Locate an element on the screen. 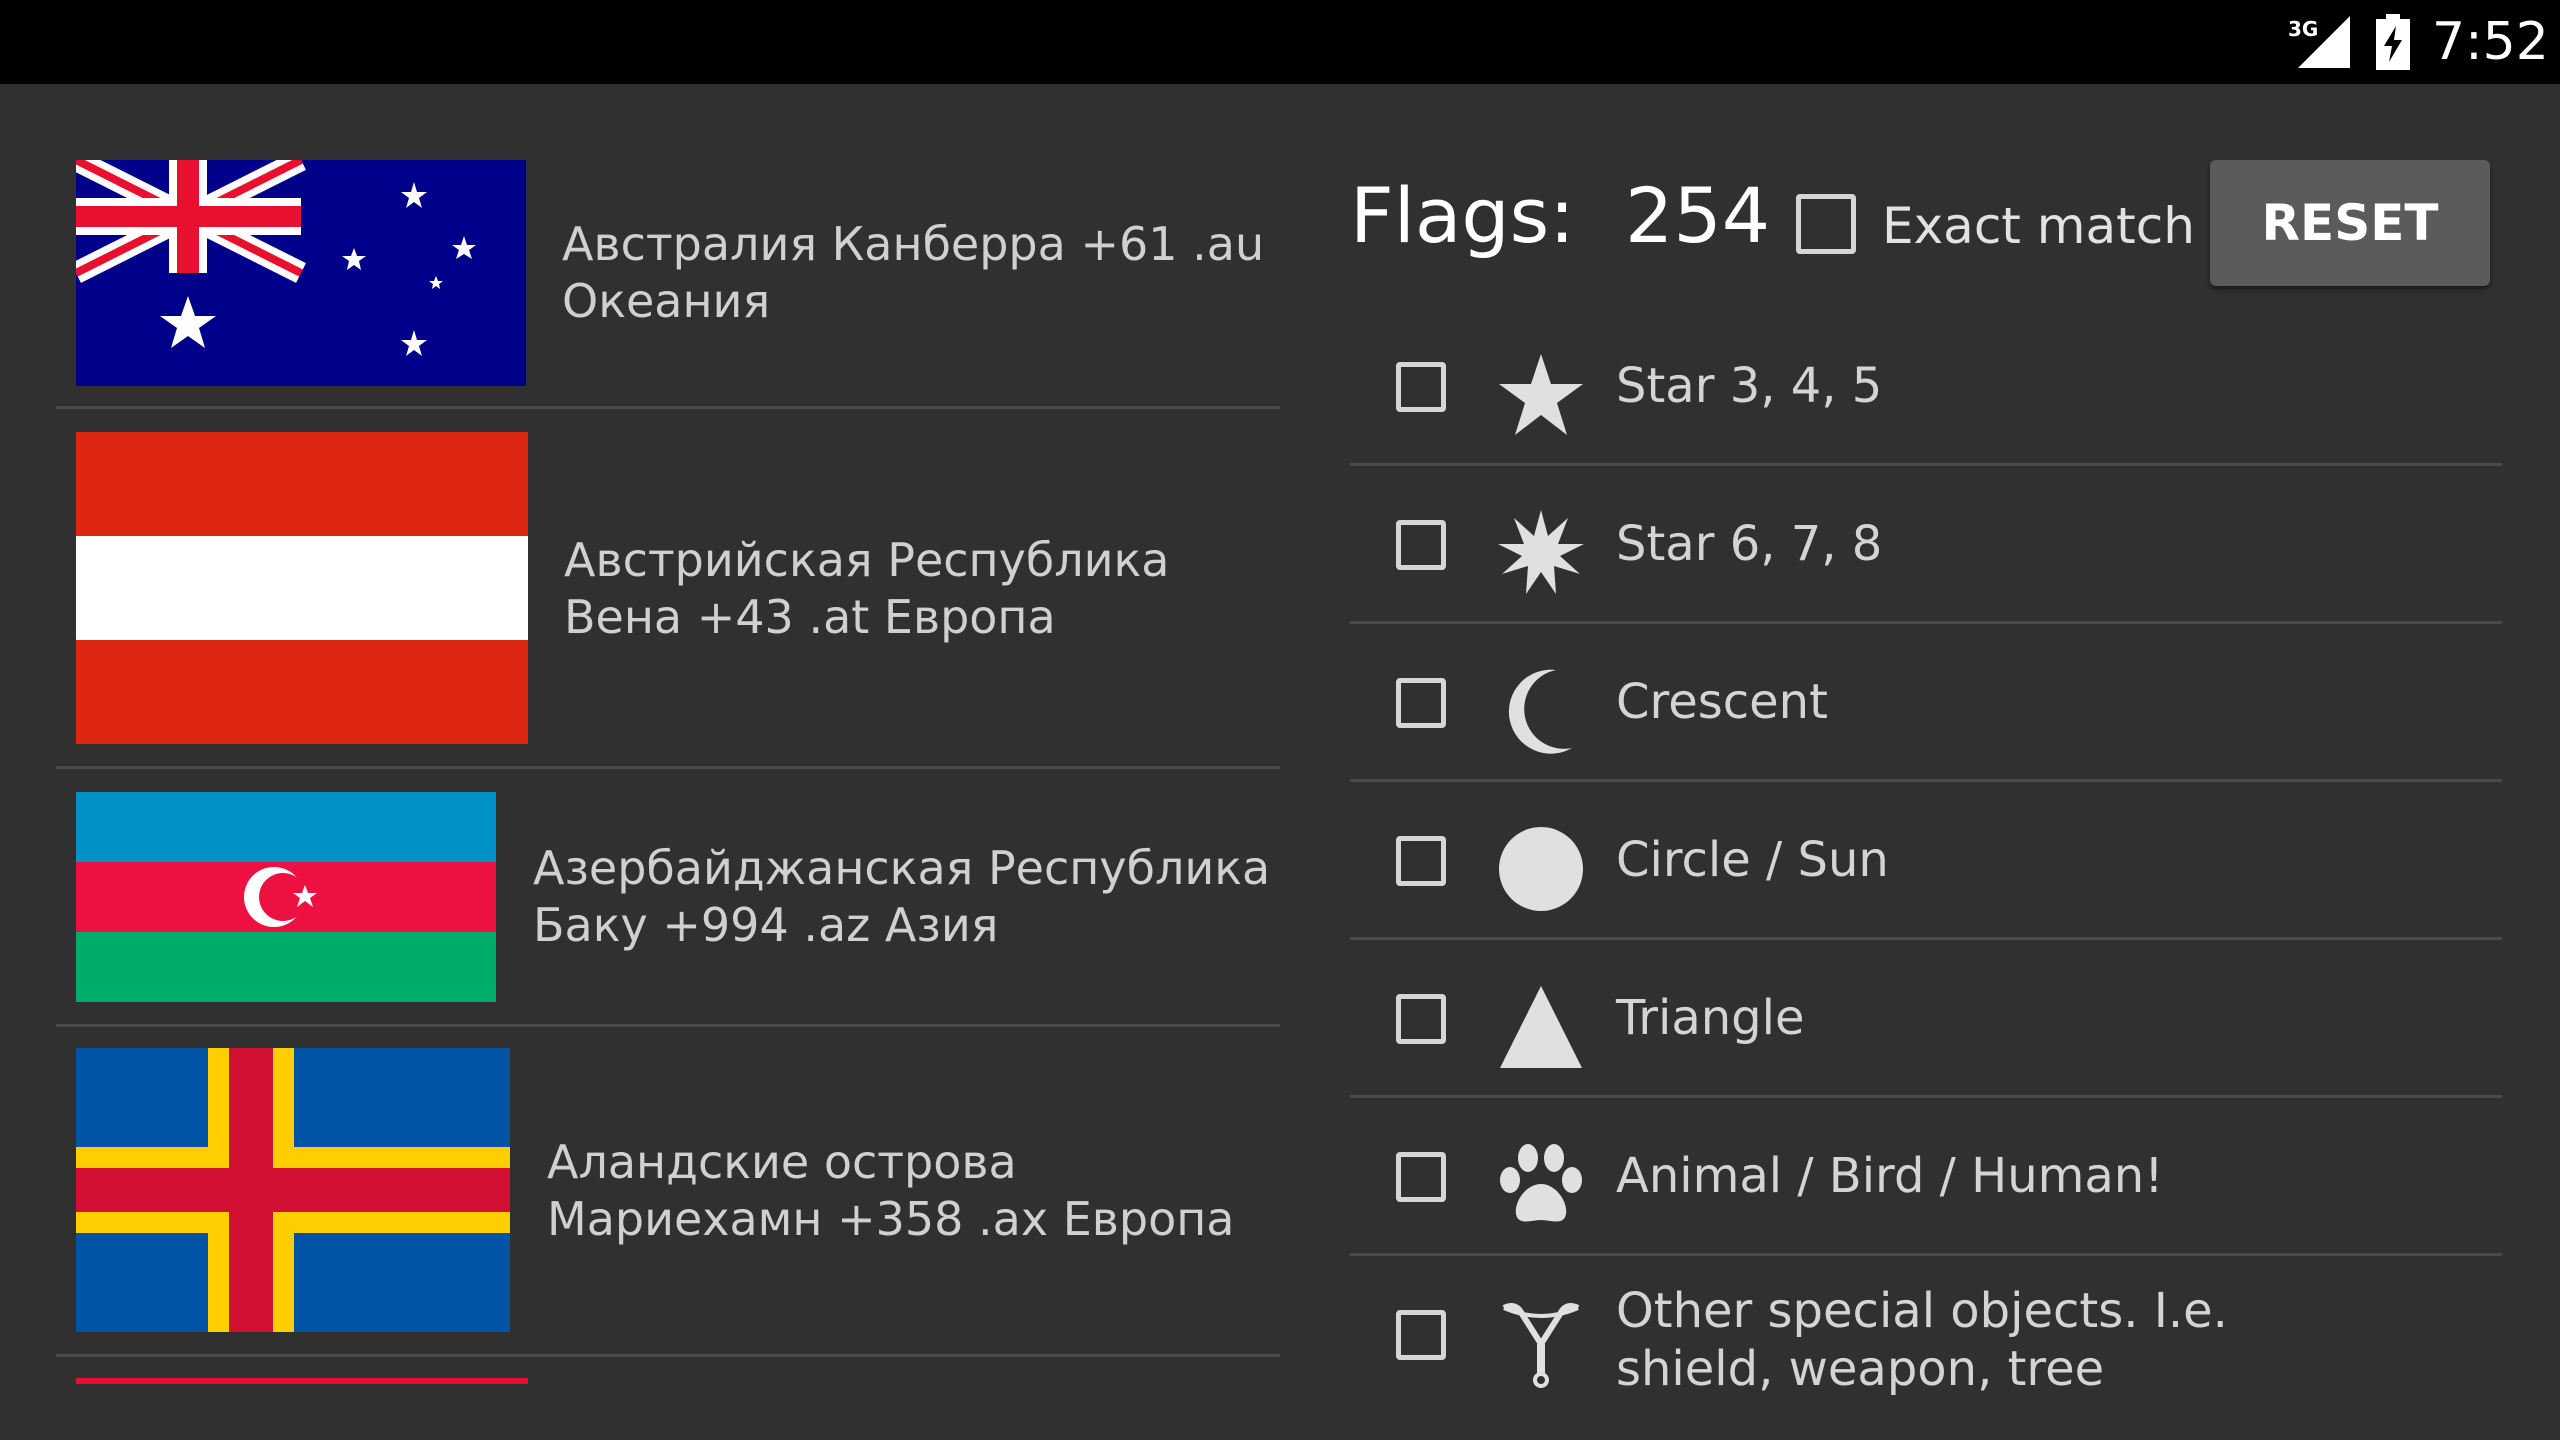 The image size is (2560, 1440). signal-3g-icon: 3G is located at coordinates (2319, 42).